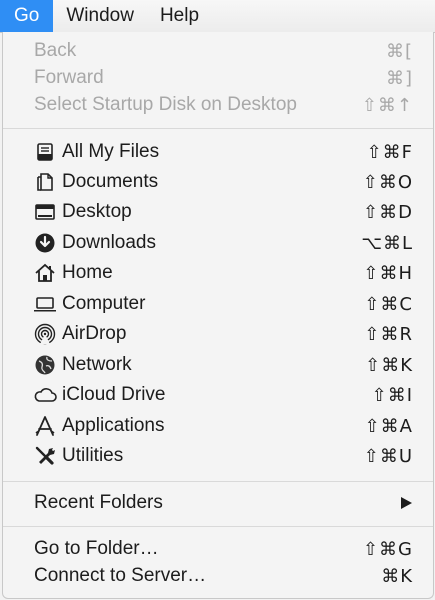  What do you see at coordinates (45, 395) in the screenshot?
I see `icloud-icon` at bounding box center [45, 395].